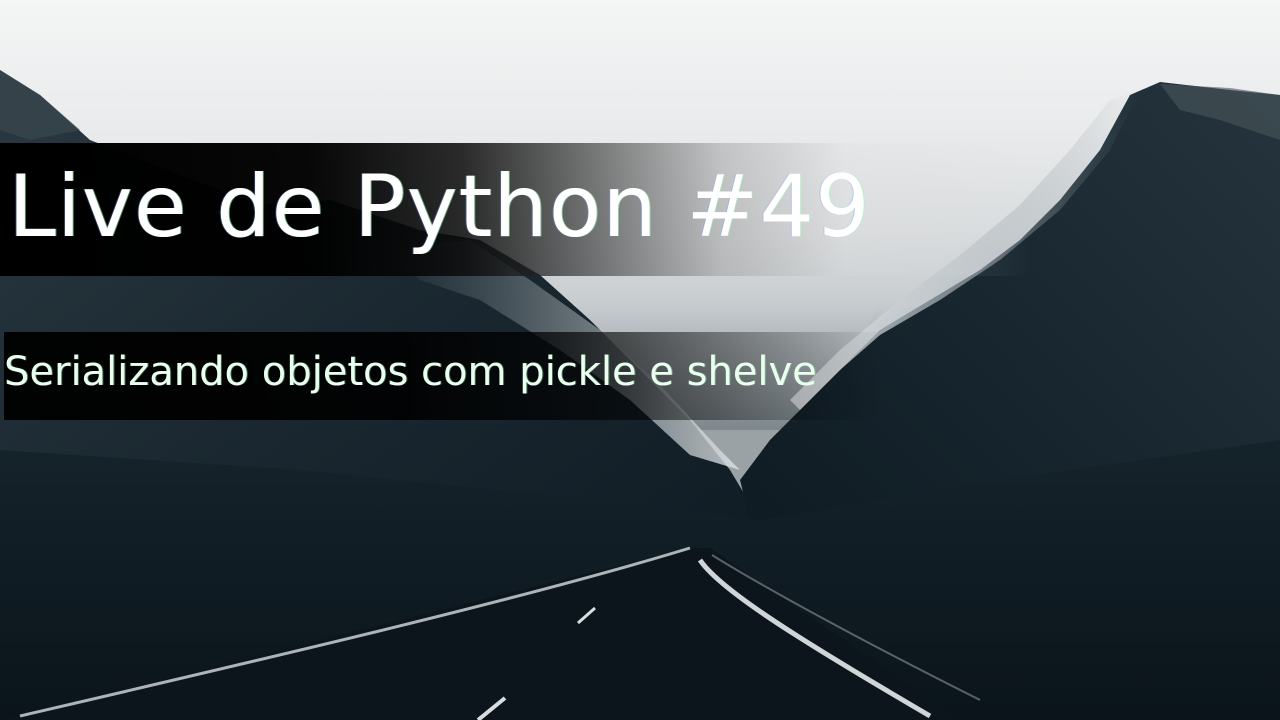 The width and height of the screenshot is (1280, 720). Describe the element at coordinates (40, 105) in the screenshot. I see `left-peak-shade` at that location.